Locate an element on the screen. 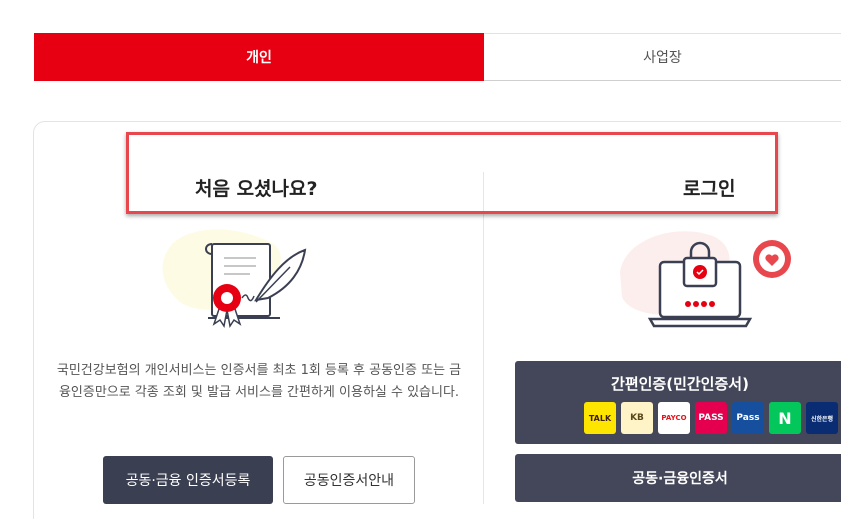 The width and height of the screenshot is (841, 519). simple-auth-label: 간편인증(민간인증서) is located at coordinates (680, 384).